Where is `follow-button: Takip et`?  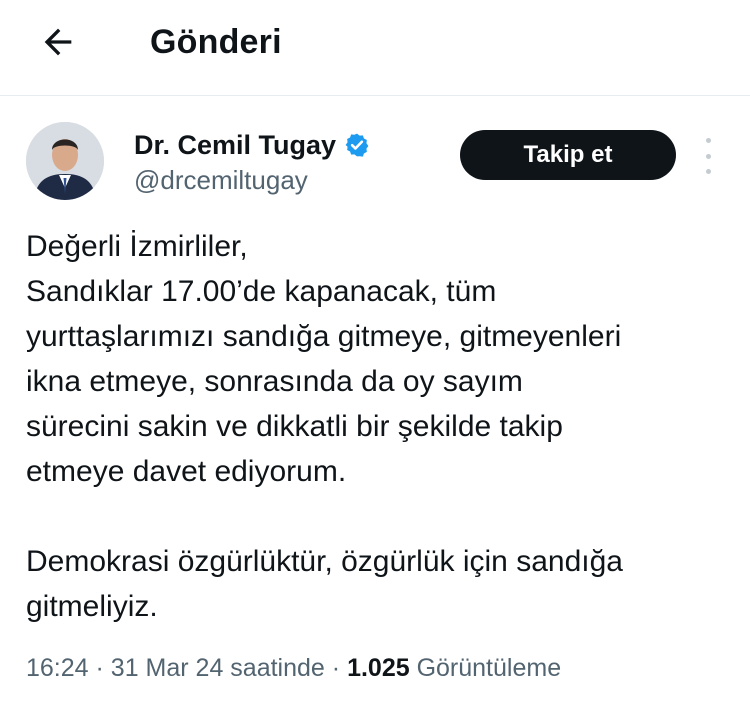 follow-button: Takip et is located at coordinates (568, 155).